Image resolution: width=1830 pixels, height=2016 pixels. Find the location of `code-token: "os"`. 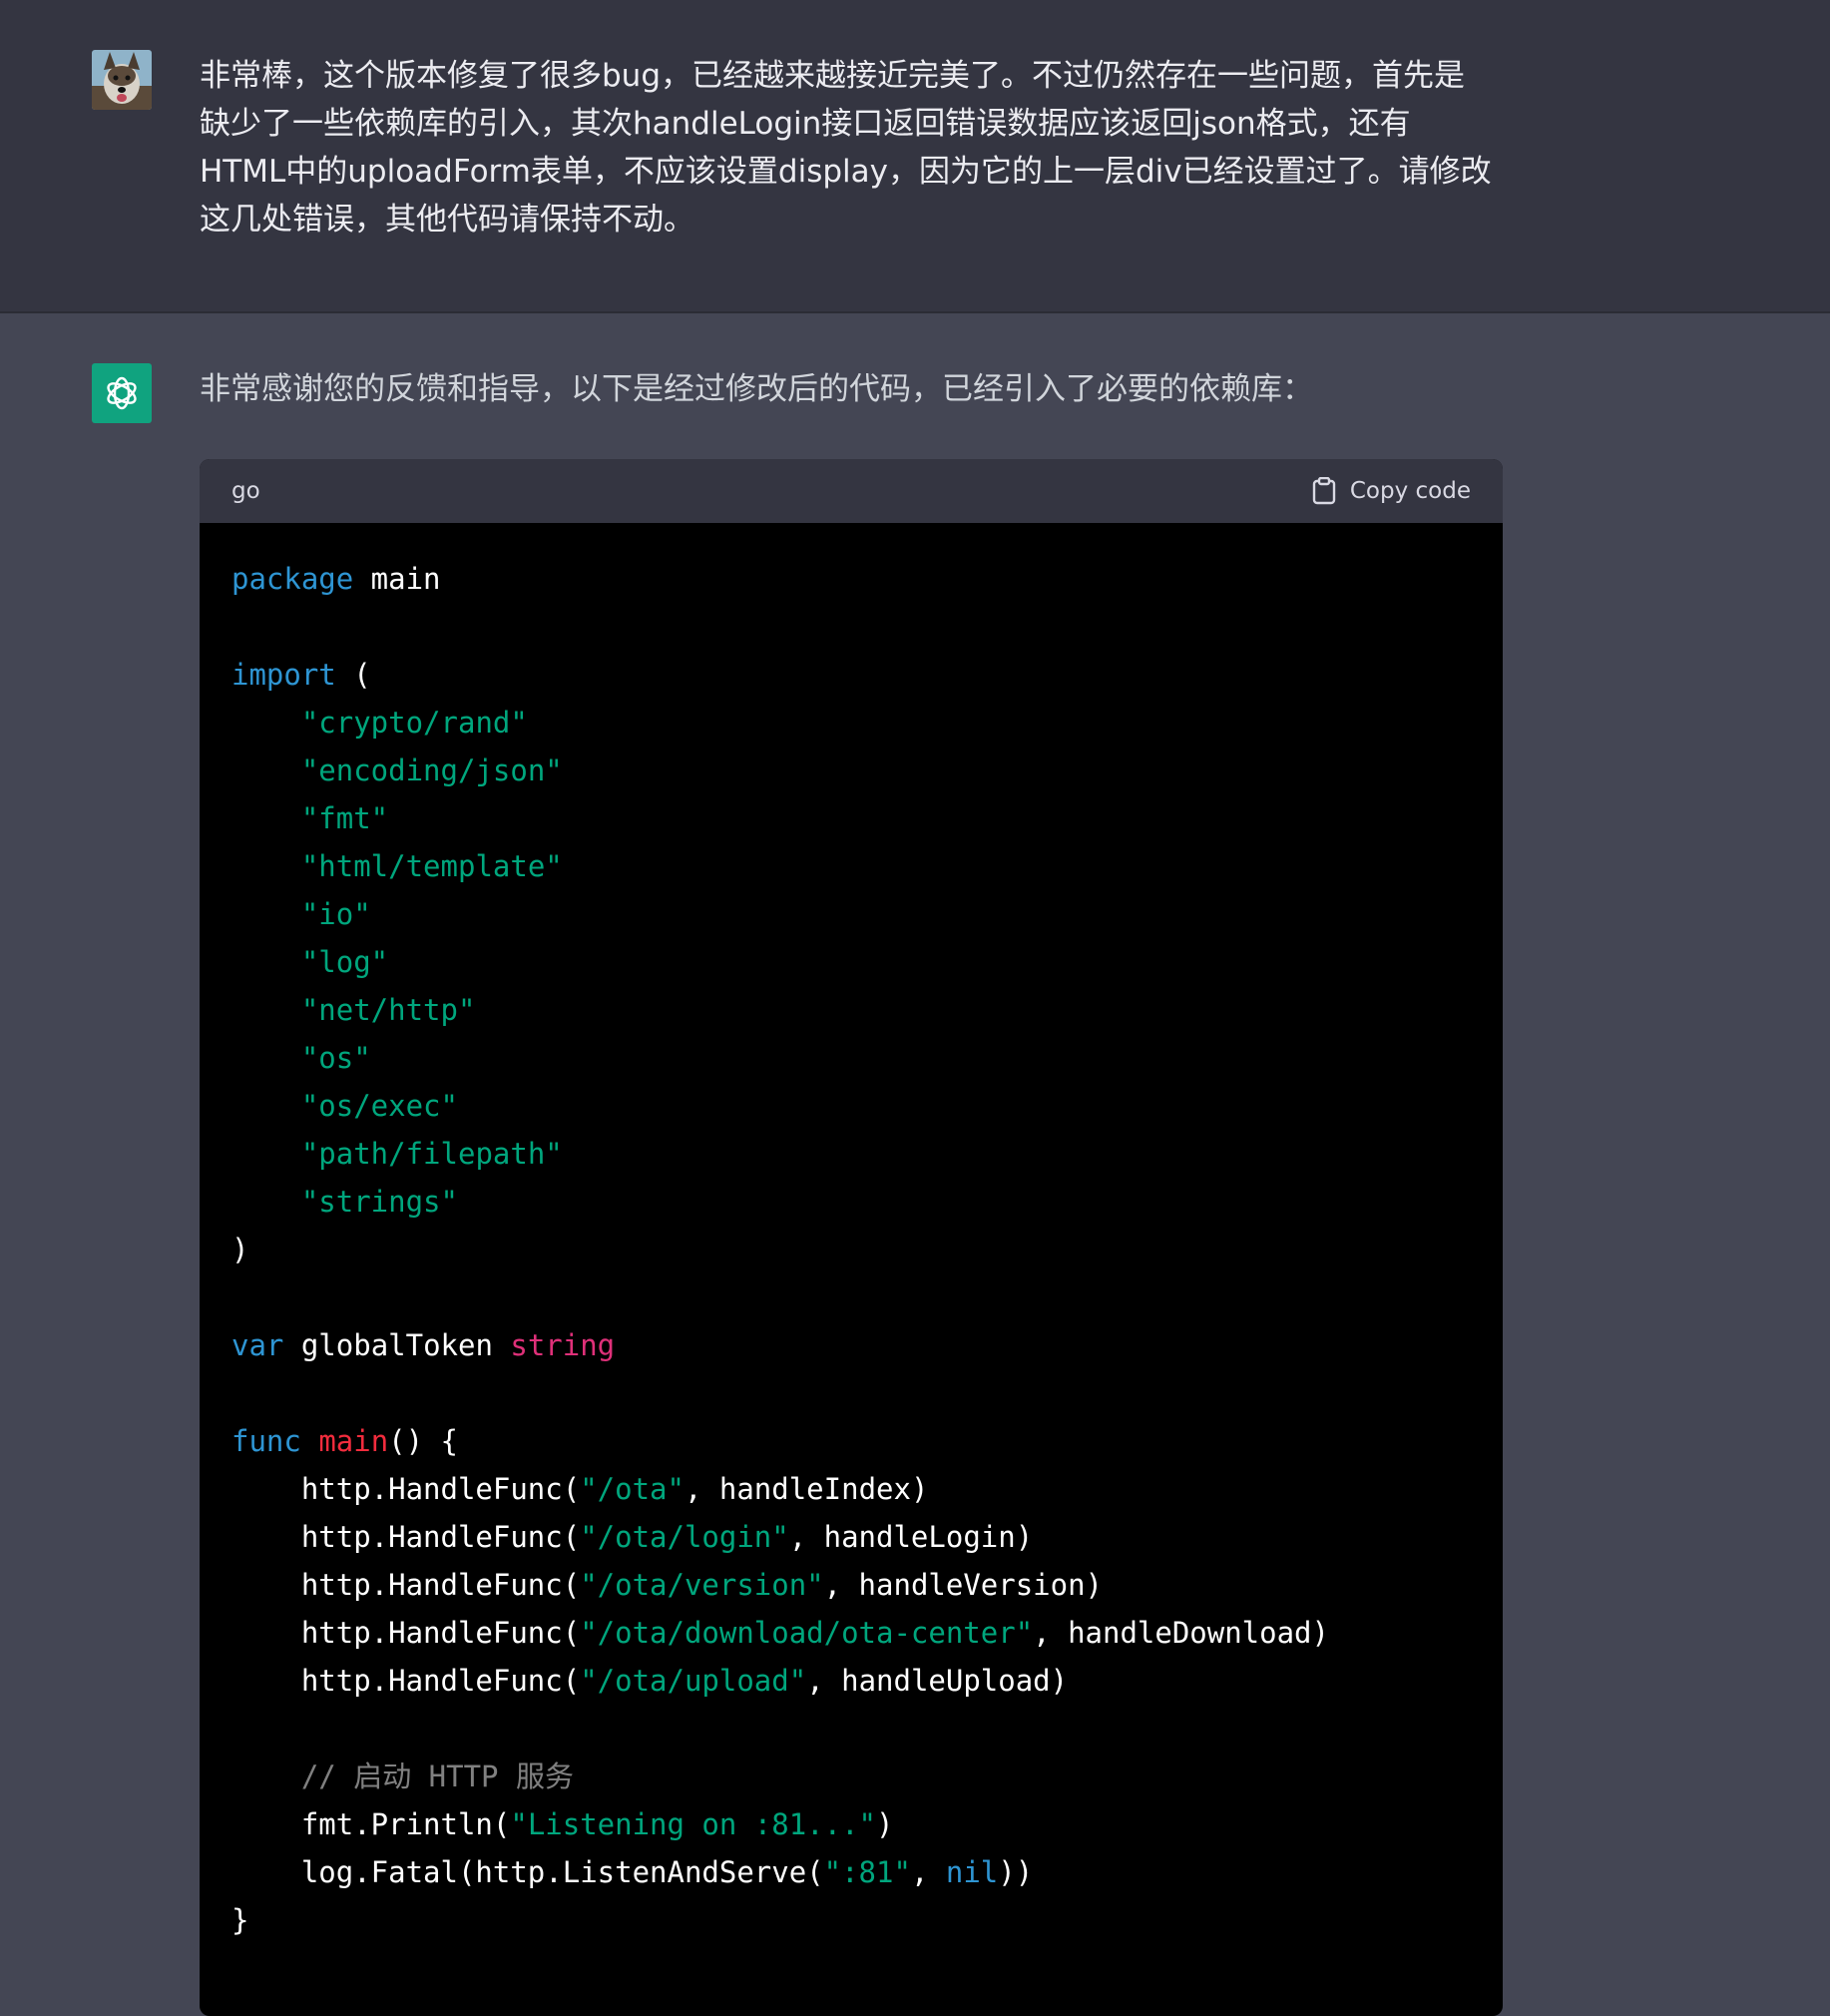

code-token: "os" is located at coordinates (335, 1058).